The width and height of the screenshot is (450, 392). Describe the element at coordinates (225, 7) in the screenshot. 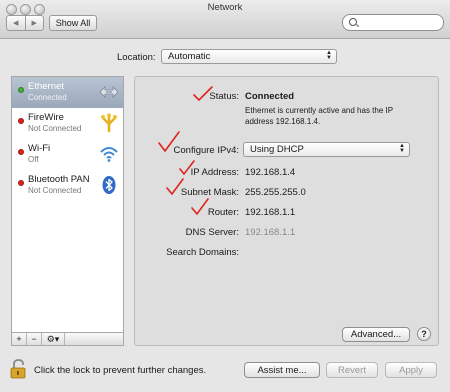

I see `window-title: Network` at that location.